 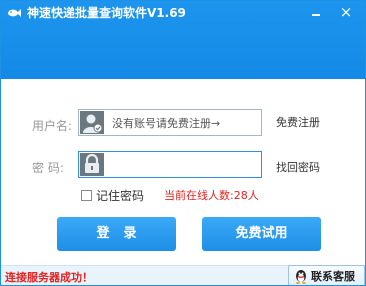 What do you see at coordinates (301, 277) in the screenshot?
I see `qq-penguin-icon` at bounding box center [301, 277].